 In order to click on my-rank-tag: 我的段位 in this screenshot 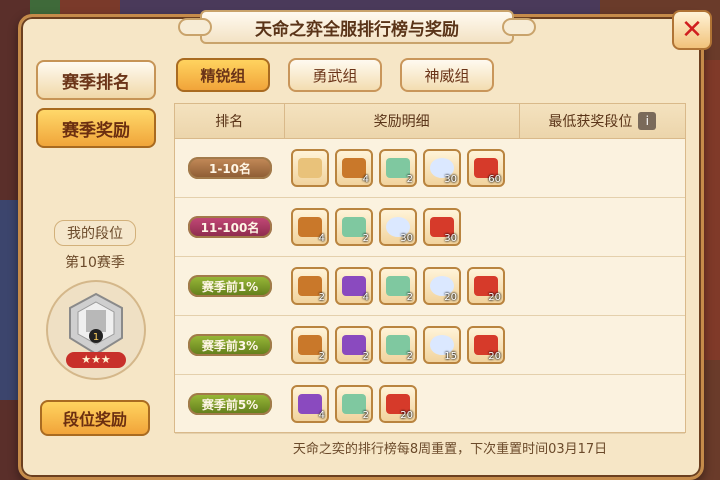, I will do `click(95, 233)`.